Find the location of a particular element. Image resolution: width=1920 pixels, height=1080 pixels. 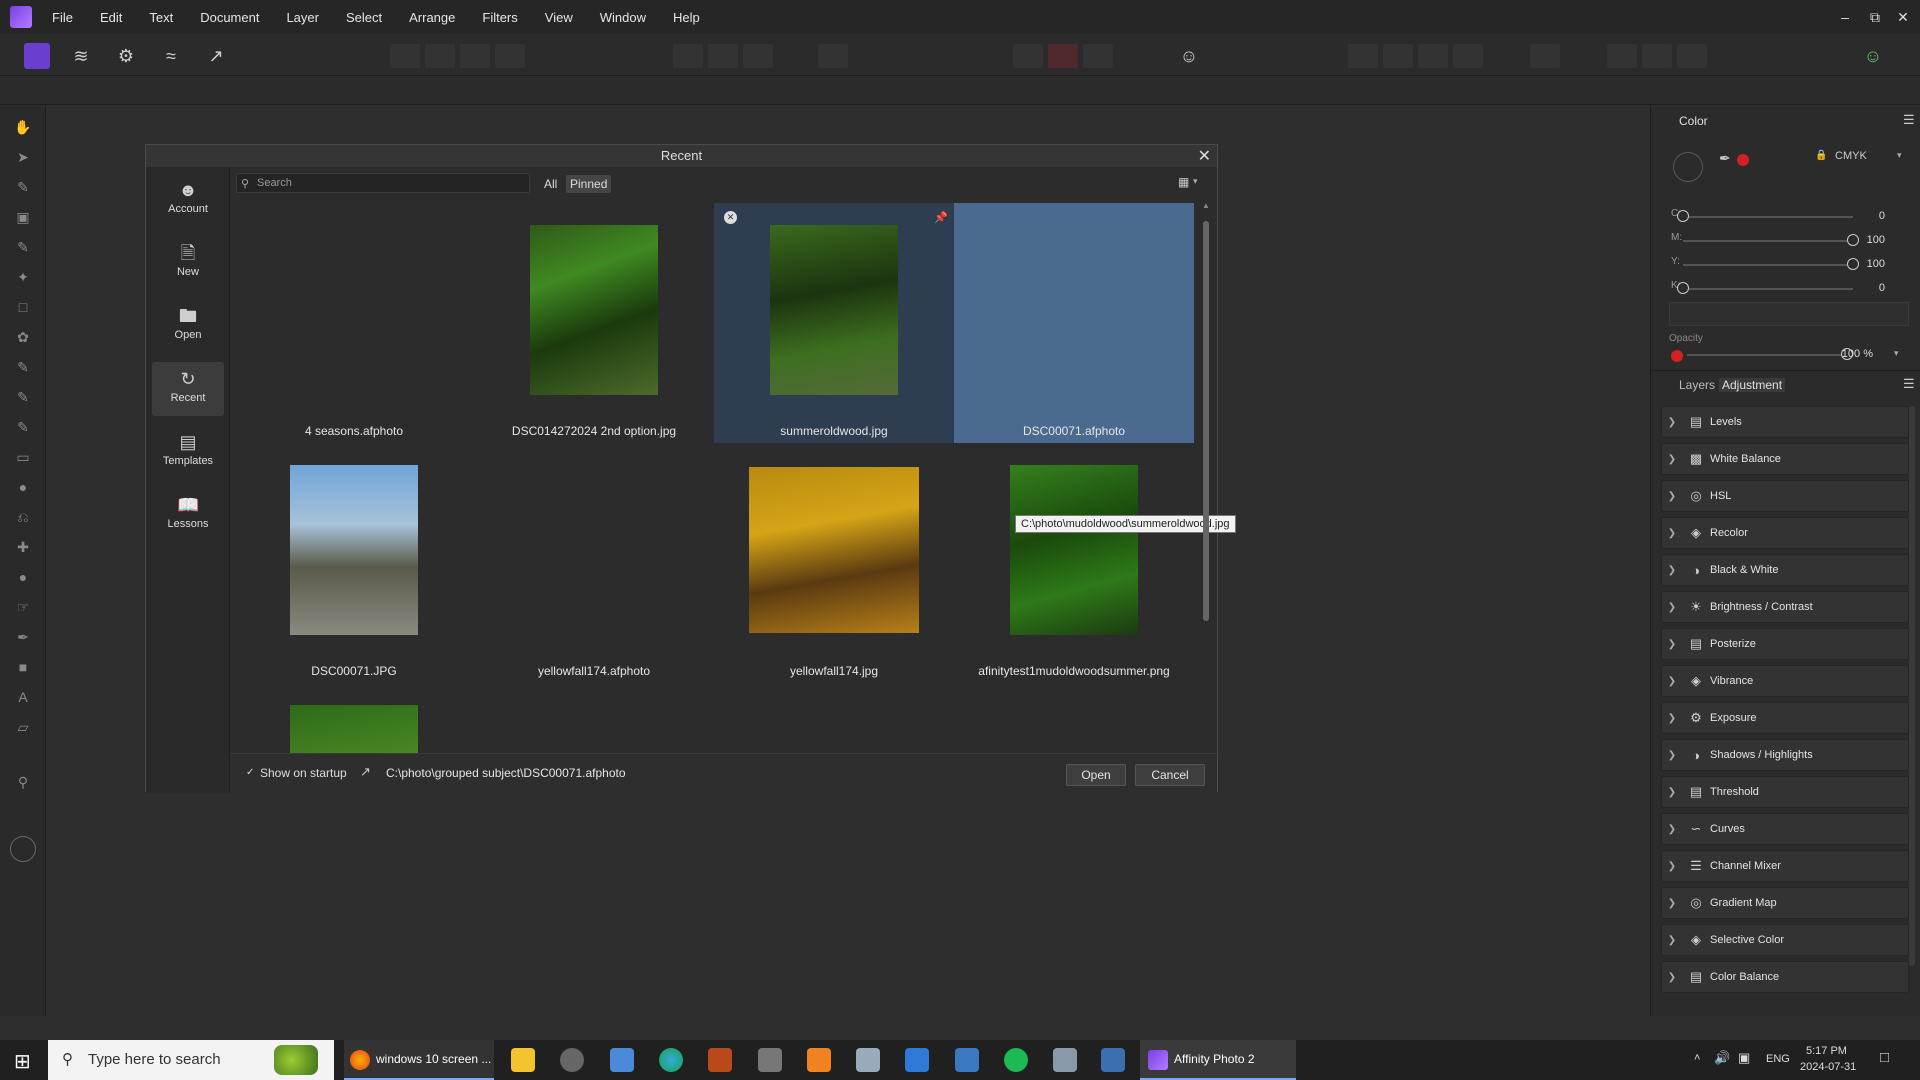

menu-edit: Edit is located at coordinates (111, 17).